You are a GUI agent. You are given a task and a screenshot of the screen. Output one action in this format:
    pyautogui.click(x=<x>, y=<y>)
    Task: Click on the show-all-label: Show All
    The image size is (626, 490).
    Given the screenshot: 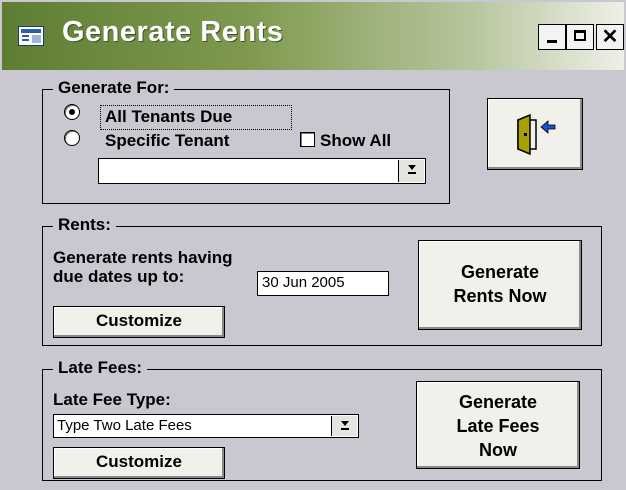 What is the action you would take?
    pyautogui.click(x=355, y=141)
    